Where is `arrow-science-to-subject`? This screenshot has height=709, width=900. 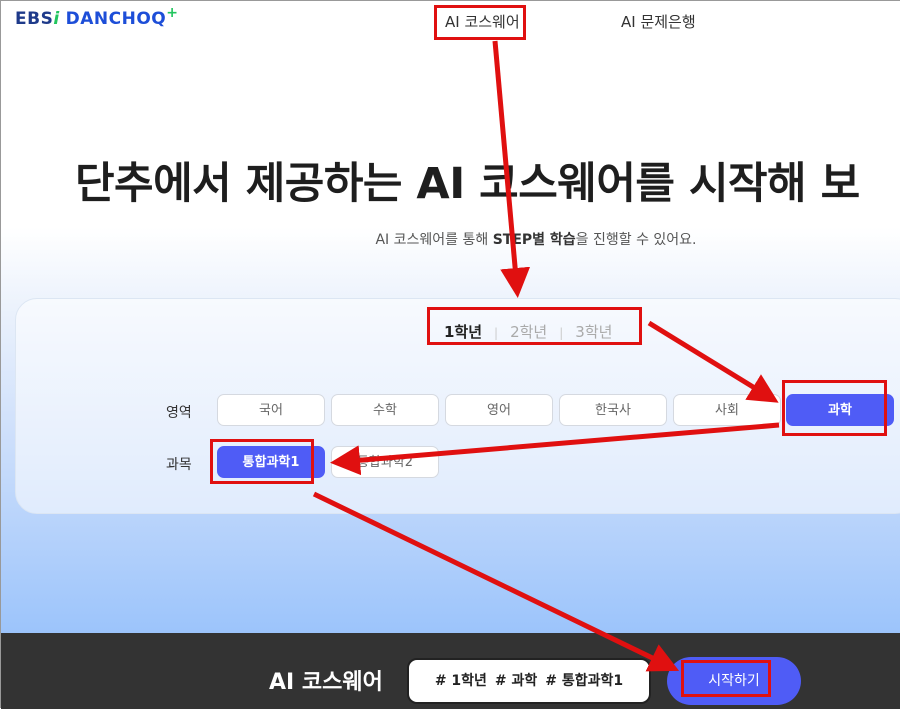 arrow-science-to-subject is located at coordinates (555, 449).